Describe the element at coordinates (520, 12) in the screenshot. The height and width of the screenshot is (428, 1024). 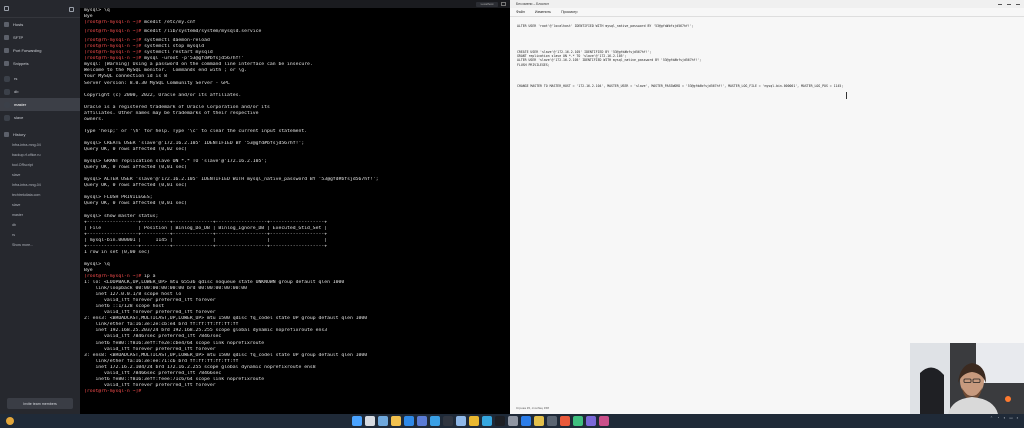
I see `notepad-menu-item: Файл` at that location.